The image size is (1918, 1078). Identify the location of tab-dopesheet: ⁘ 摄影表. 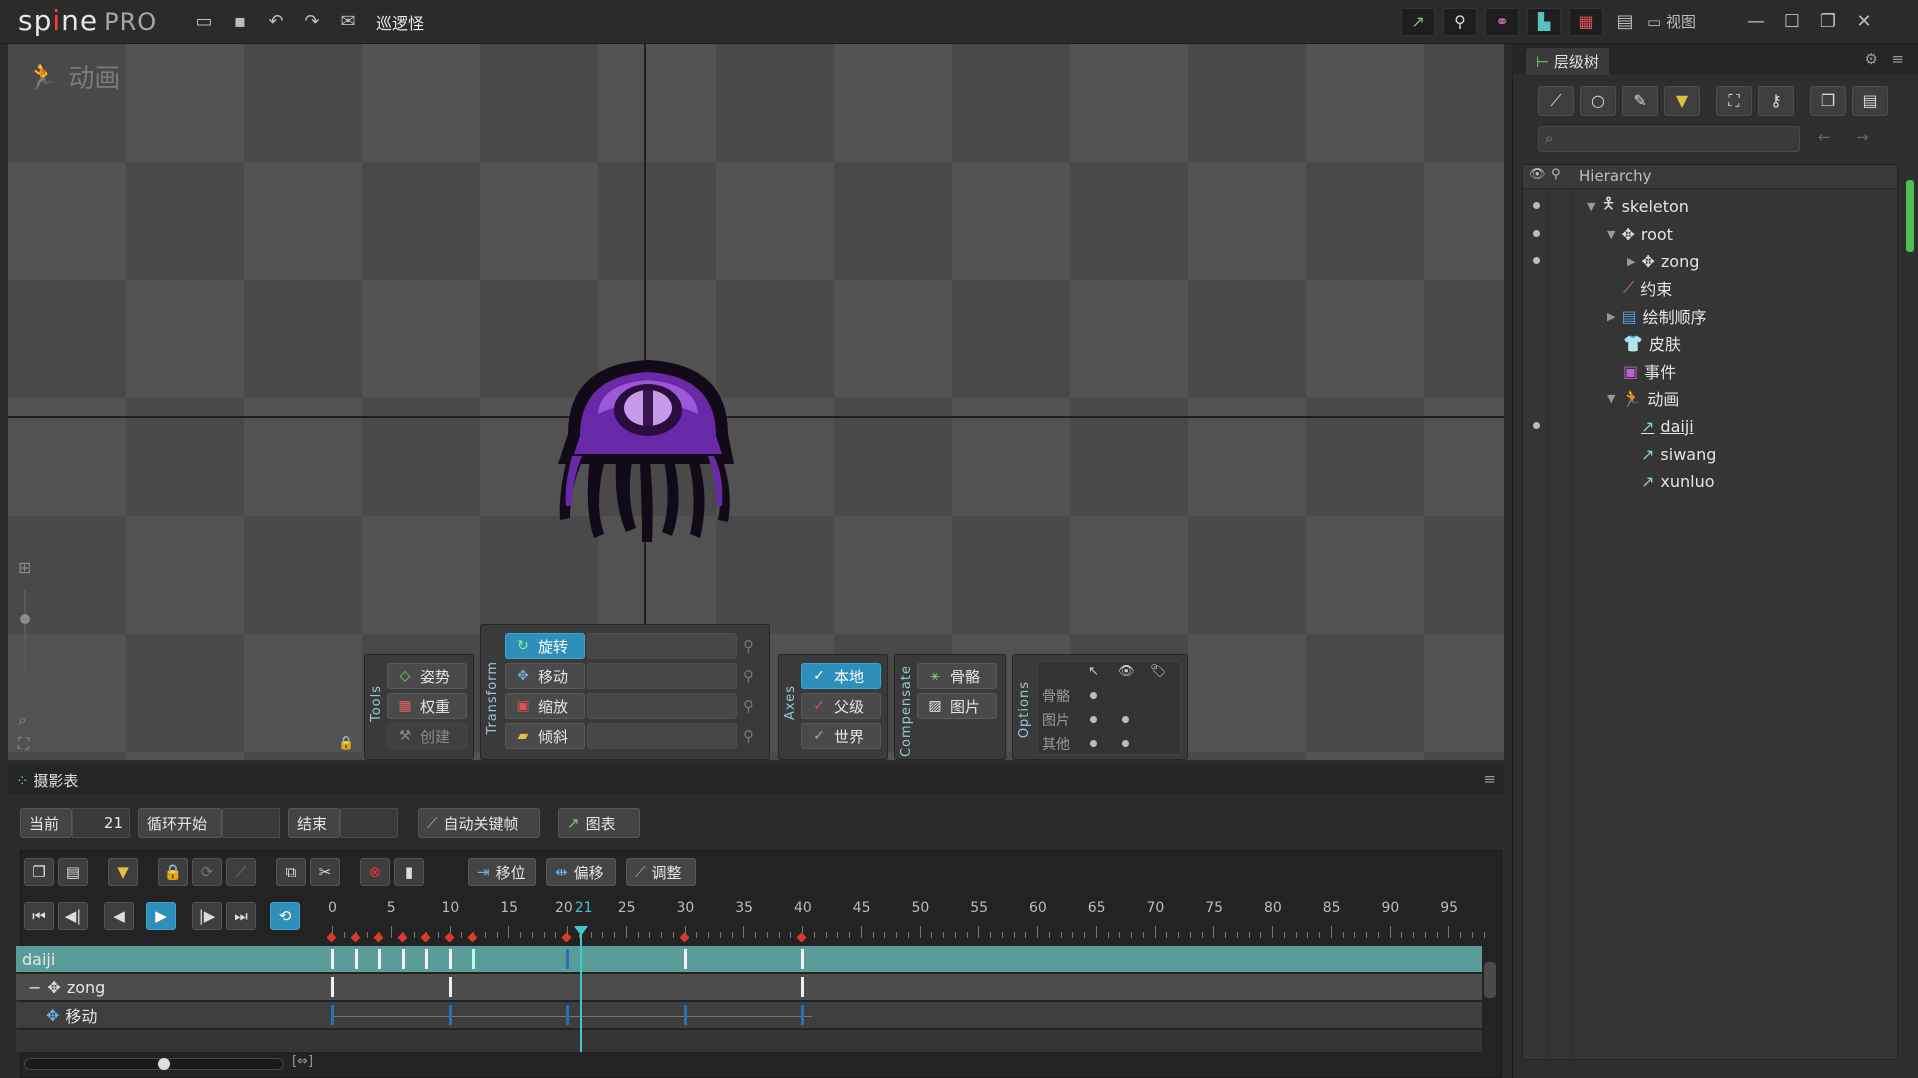
(47, 780).